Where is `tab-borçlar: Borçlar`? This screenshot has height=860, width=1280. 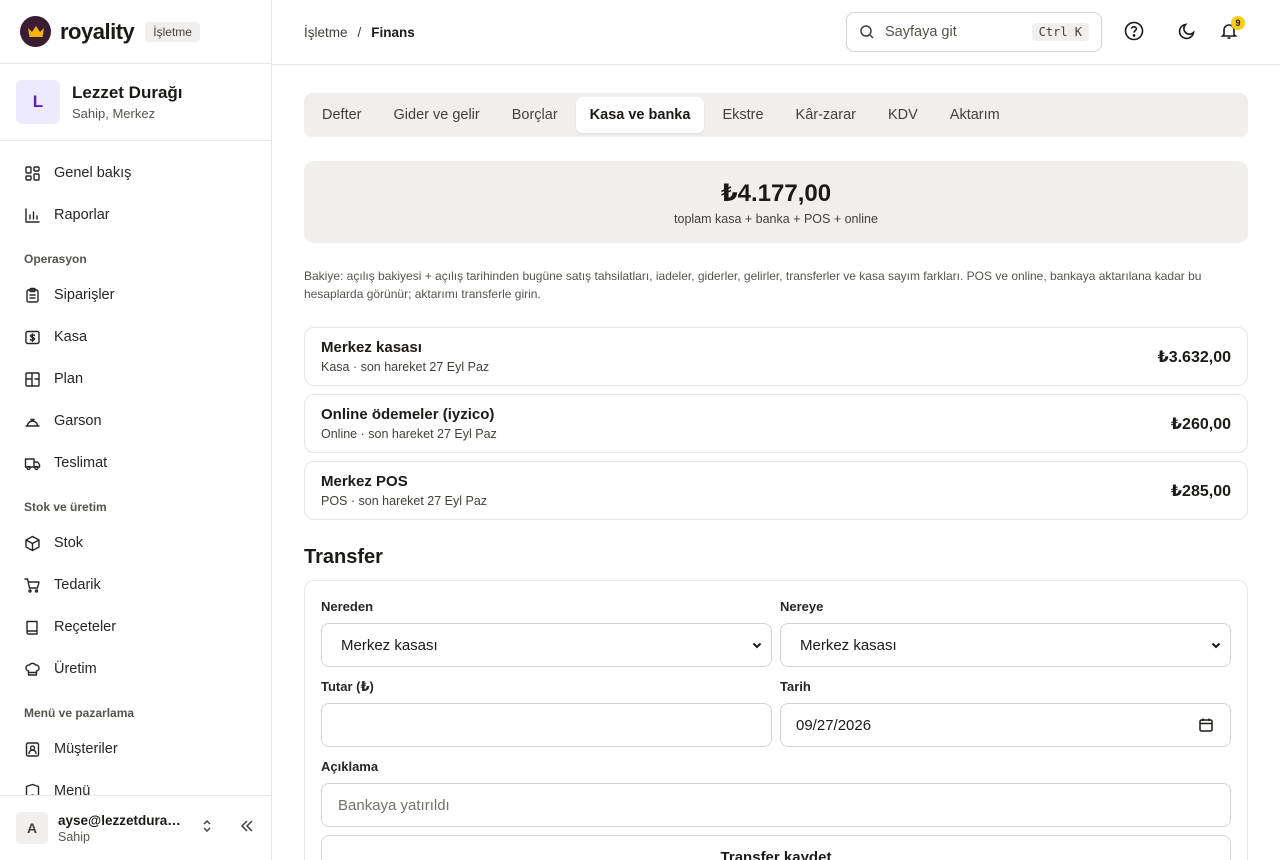 tab-borçlar: Borçlar is located at coordinates (535, 115).